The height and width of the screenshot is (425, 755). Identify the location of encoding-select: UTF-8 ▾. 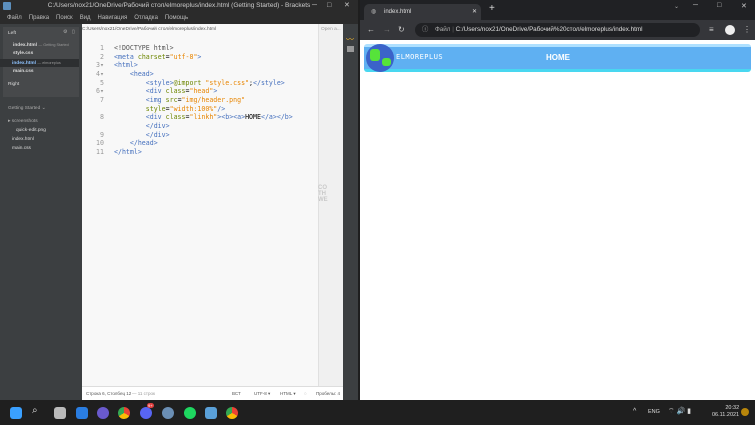
(262, 393).